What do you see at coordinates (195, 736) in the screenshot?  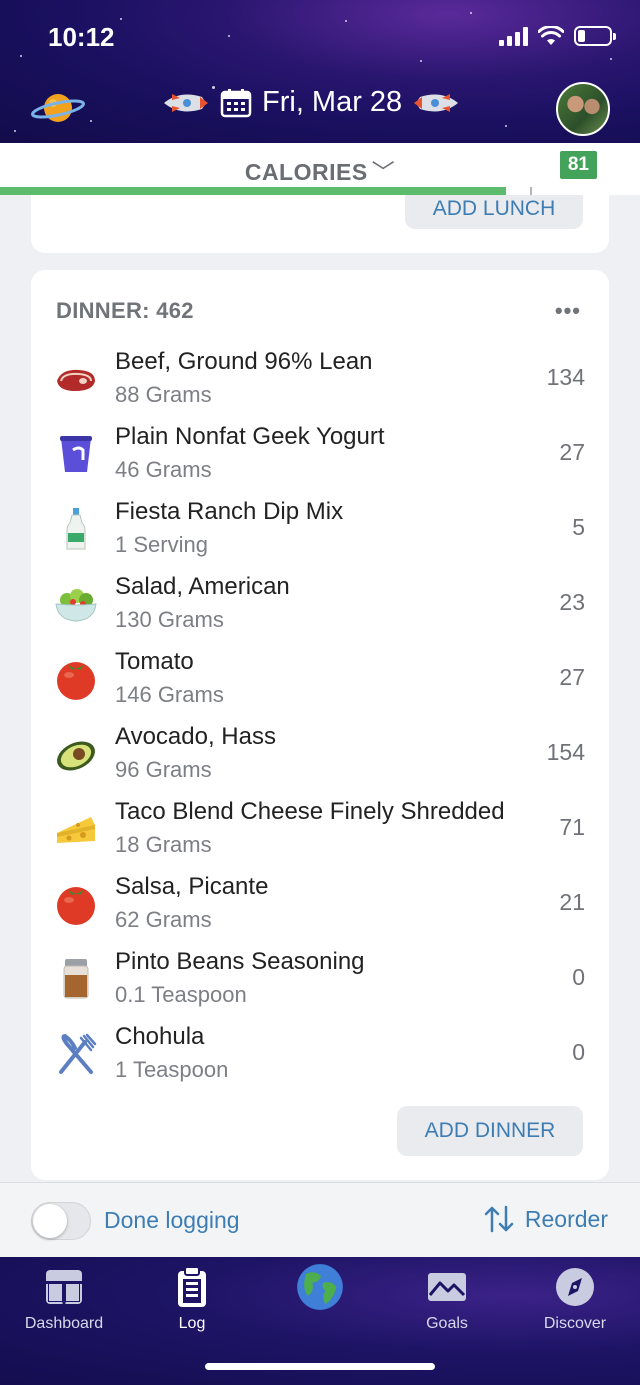 I see `food-name: Avocado, Hass` at bounding box center [195, 736].